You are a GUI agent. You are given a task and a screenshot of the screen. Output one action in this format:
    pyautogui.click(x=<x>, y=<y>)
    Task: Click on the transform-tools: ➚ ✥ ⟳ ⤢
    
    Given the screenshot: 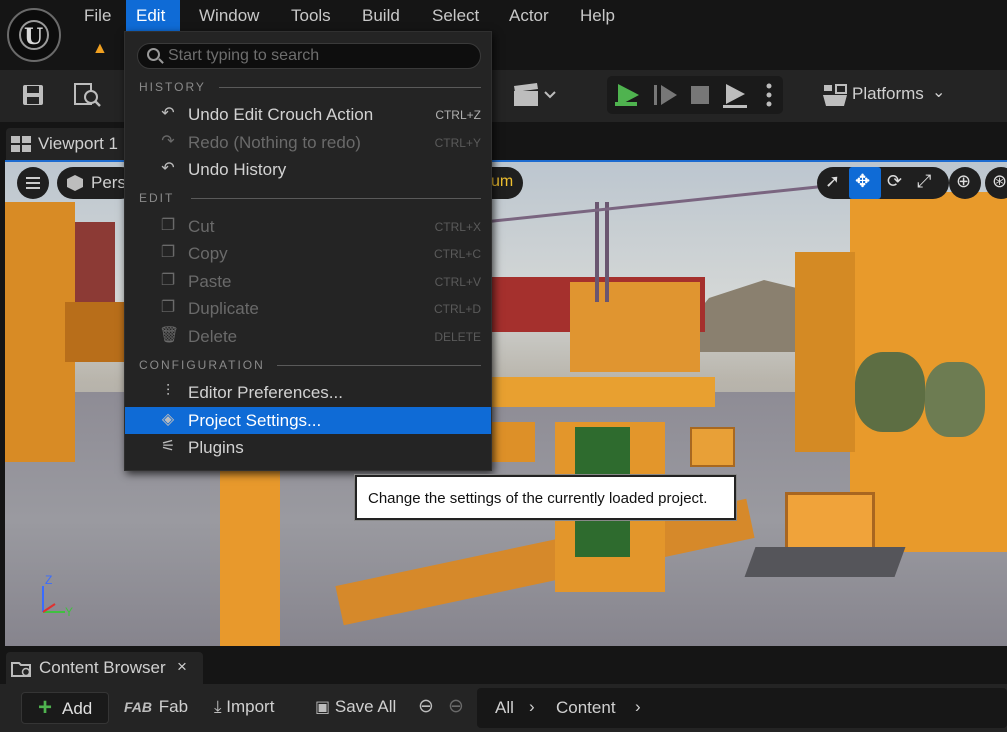 What is the action you would take?
    pyautogui.click(x=883, y=183)
    